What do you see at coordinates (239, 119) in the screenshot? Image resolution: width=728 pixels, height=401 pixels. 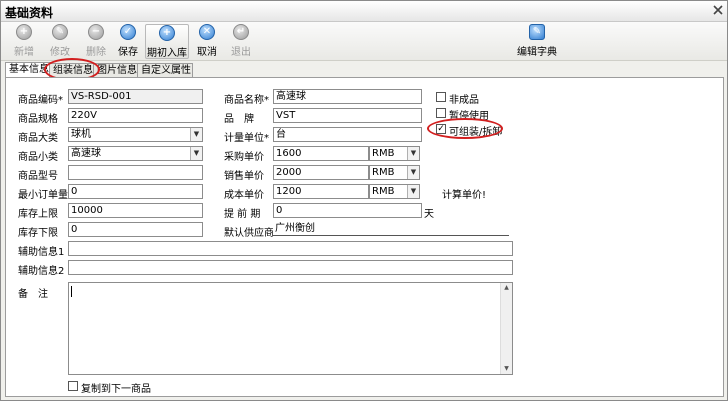 I see `brand-label: 品 牌` at bounding box center [239, 119].